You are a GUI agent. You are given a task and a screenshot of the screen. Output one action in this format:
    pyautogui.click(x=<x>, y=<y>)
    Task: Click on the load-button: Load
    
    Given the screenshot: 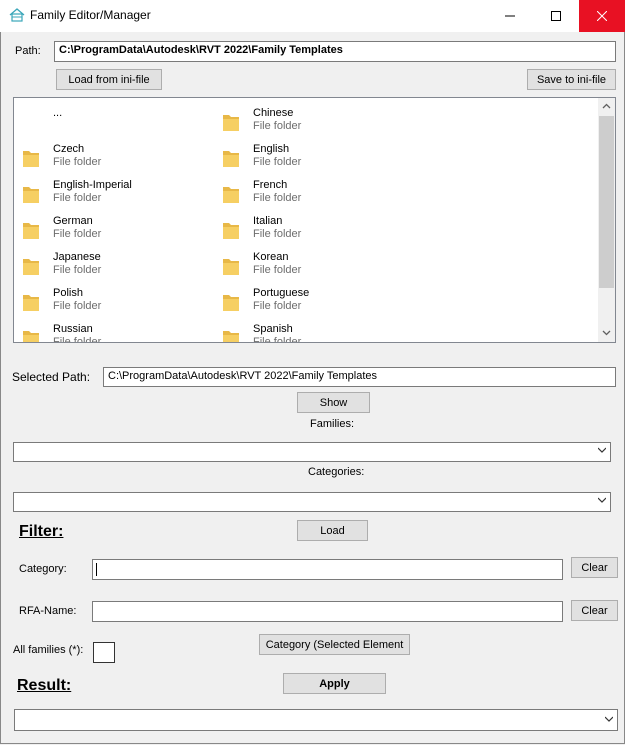 What is the action you would take?
    pyautogui.click(x=332, y=530)
    